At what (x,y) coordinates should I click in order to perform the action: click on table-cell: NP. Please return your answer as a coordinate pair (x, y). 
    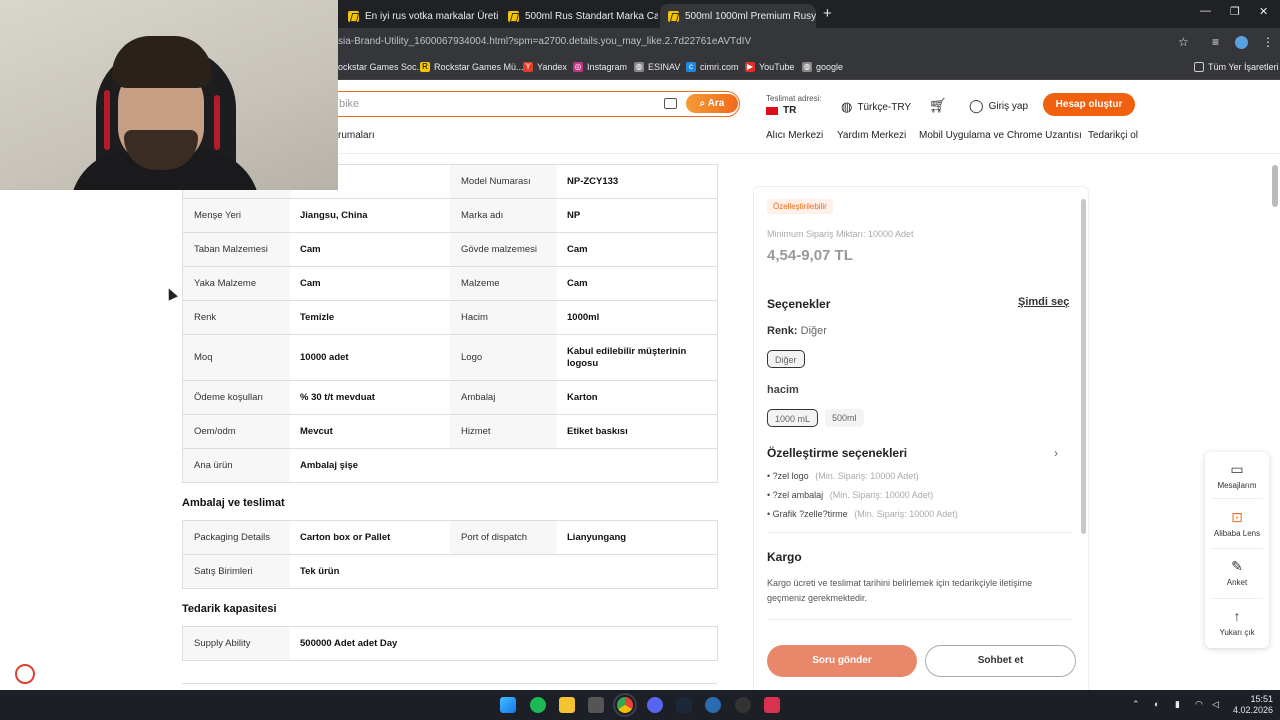
    Looking at the image, I should click on (574, 215).